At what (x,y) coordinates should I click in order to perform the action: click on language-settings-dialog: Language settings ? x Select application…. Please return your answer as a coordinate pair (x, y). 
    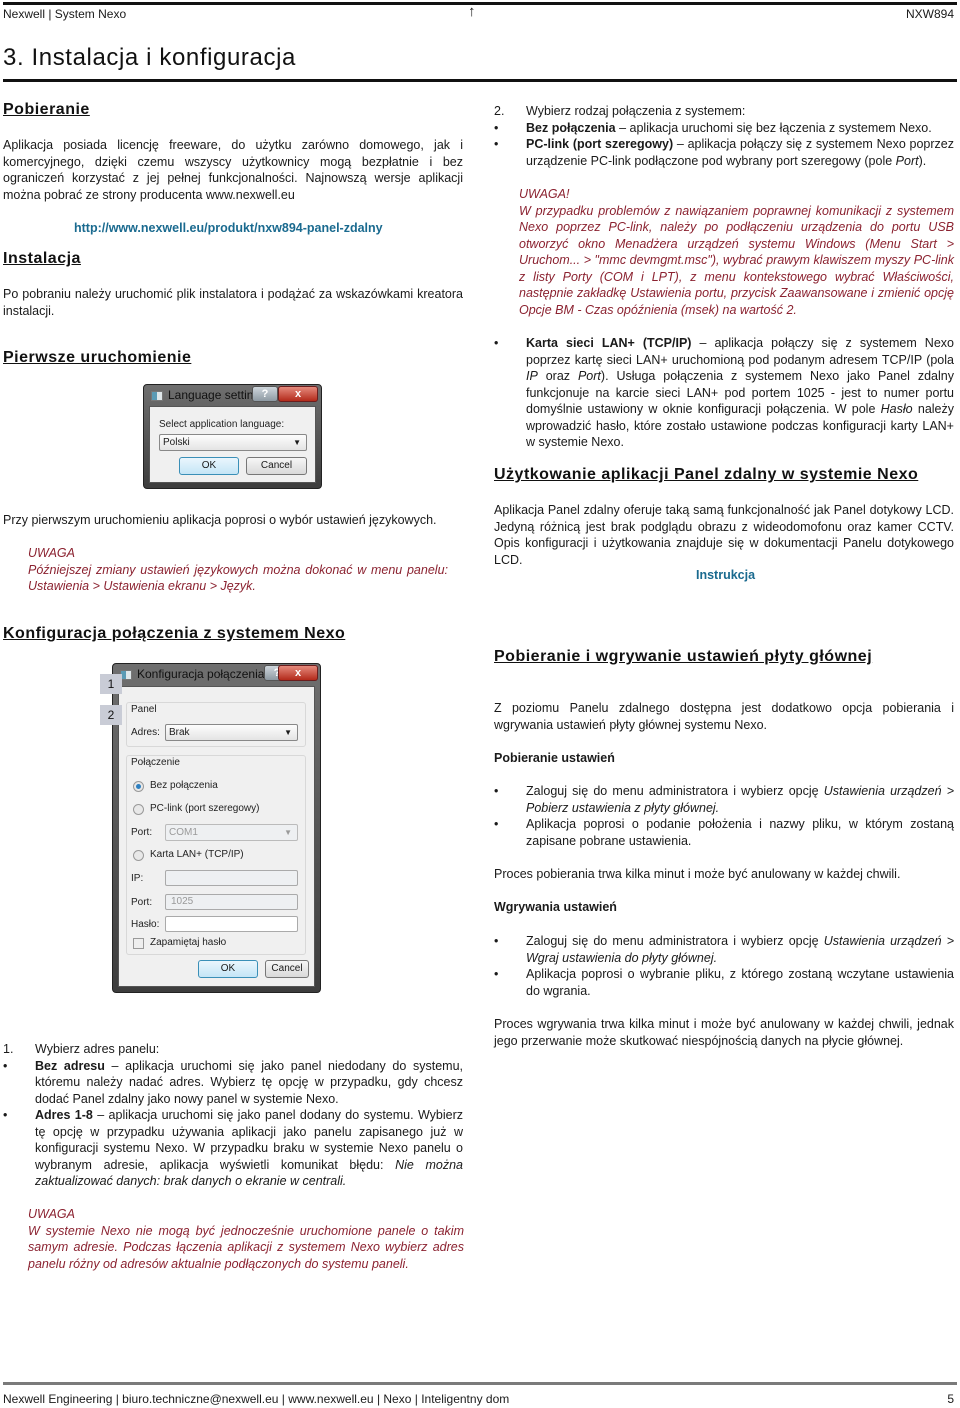
    Looking at the image, I should click on (232, 436).